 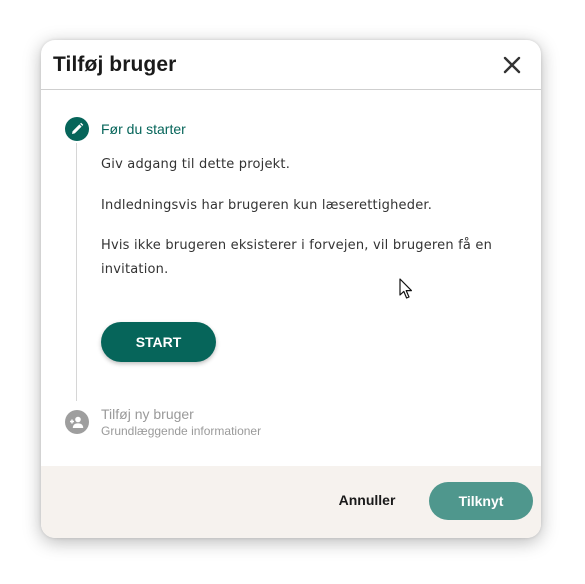 I want to click on attach-button: Tilknyt, so click(x=481, y=501).